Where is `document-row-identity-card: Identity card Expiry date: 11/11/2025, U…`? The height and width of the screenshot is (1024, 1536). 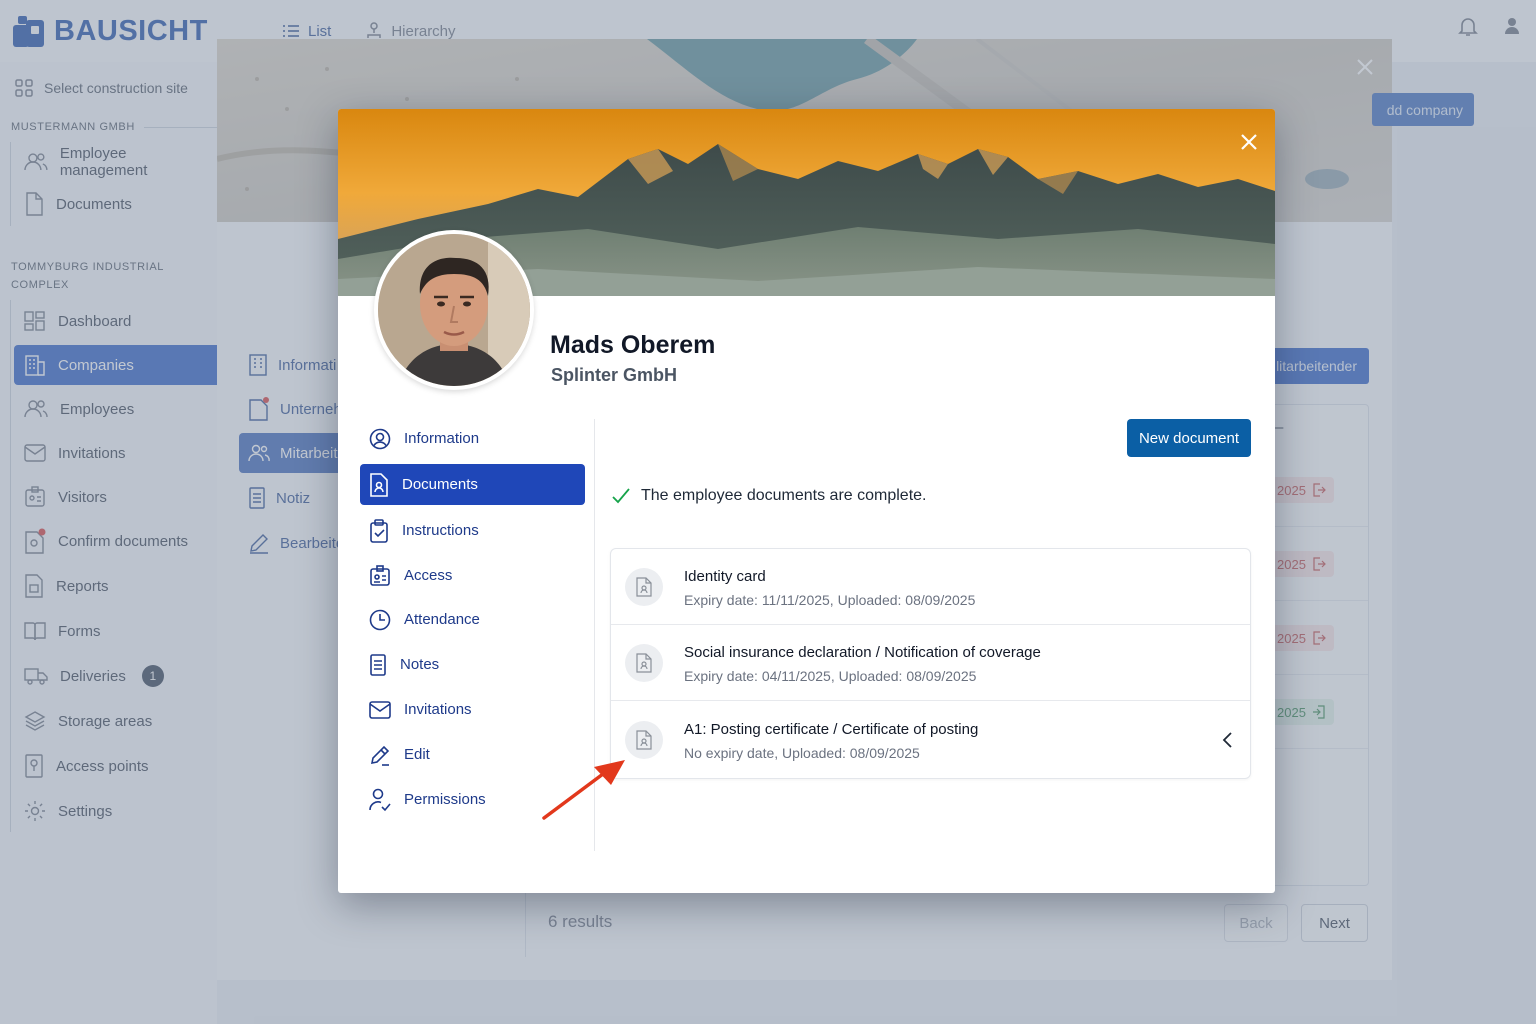 document-row-identity-card: Identity card Expiry date: 11/11/2025, U… is located at coordinates (930, 587).